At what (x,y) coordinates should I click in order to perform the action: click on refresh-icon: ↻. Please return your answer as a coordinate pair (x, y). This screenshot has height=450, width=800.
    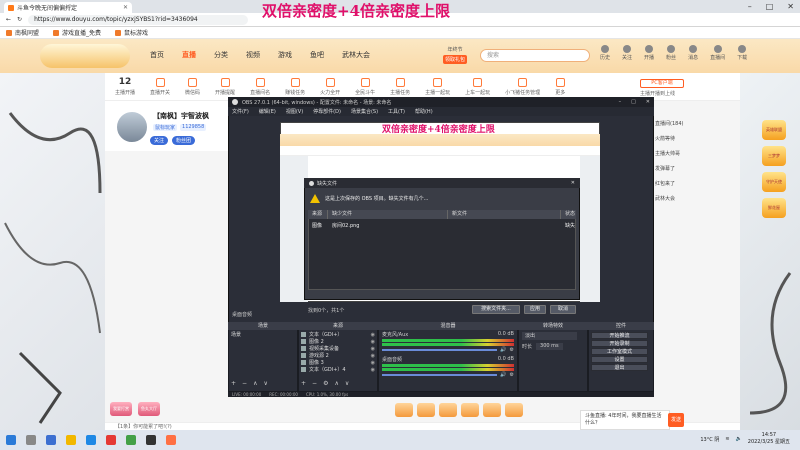
    Looking at the image, I should click on (19, 19).